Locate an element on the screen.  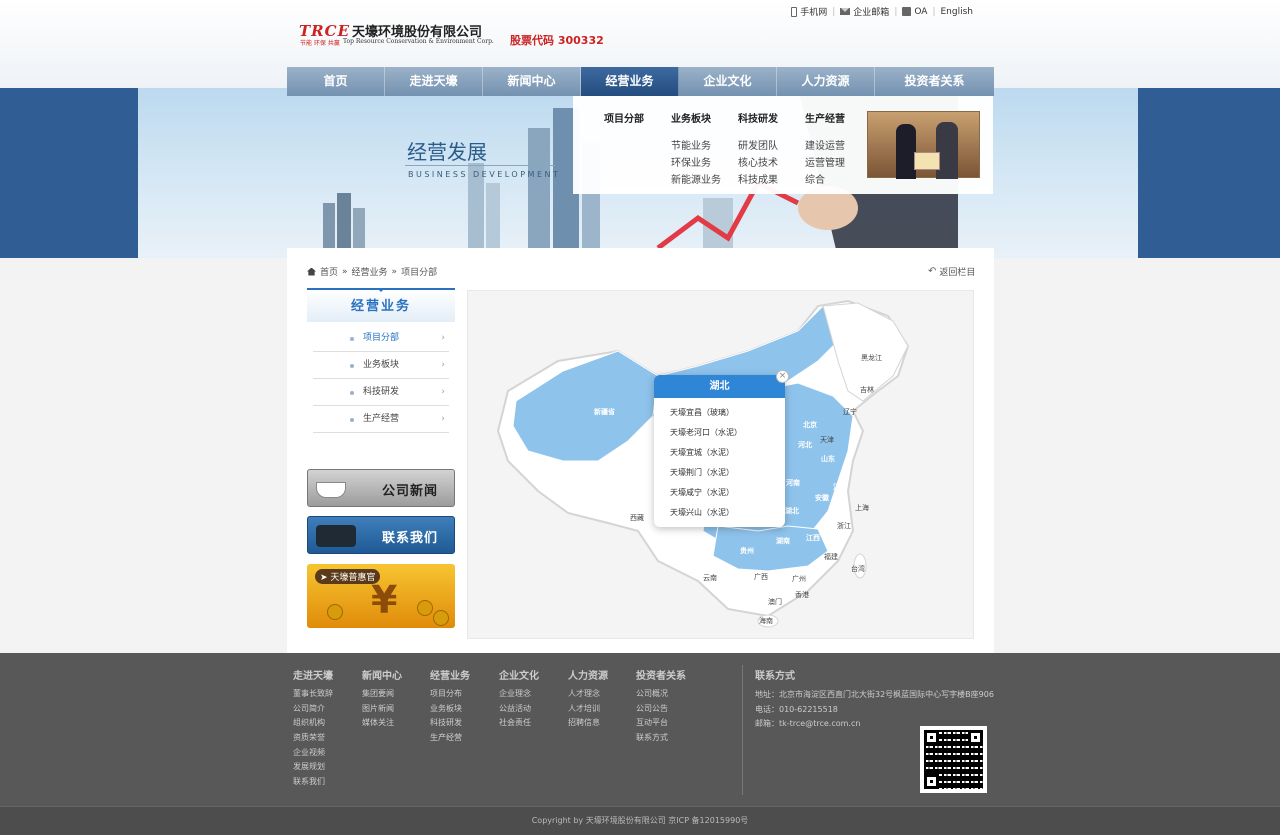
dropdown-heading: 项目分部 is located at coordinates (624, 117).